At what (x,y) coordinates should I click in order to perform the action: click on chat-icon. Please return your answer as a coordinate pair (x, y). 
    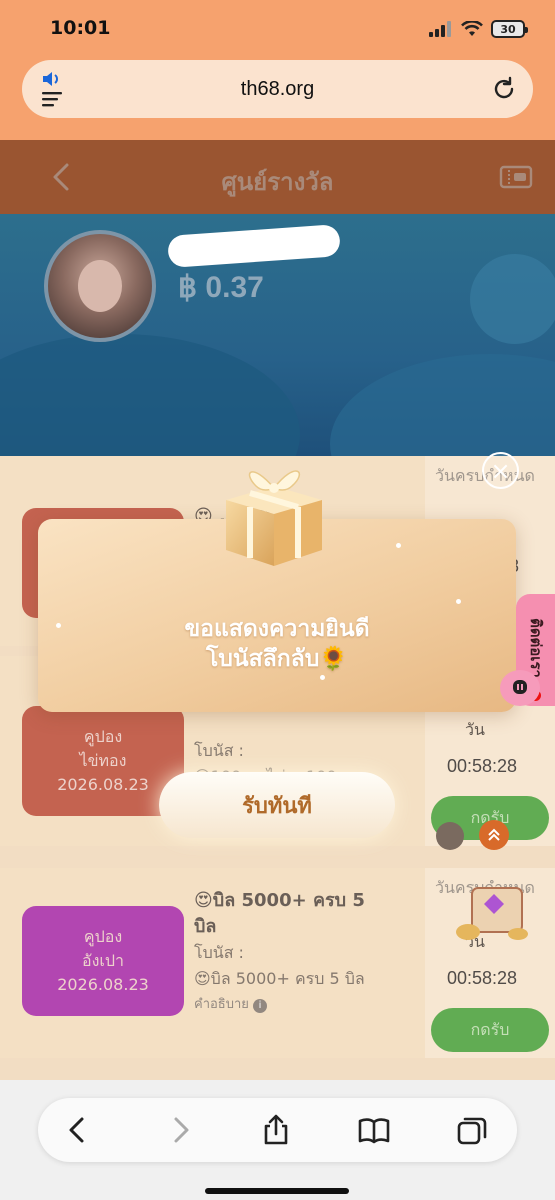
    Looking at the image, I should click on (520, 688).